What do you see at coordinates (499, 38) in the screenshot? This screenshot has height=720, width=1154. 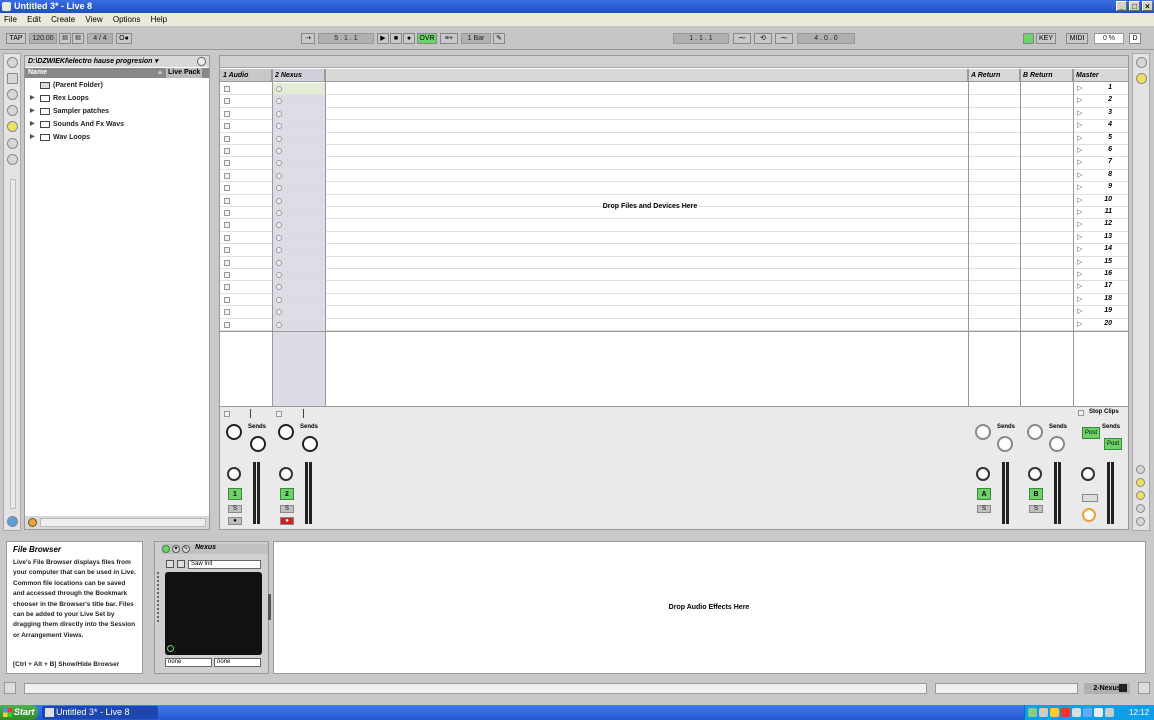 I see `draw-mode-icon: ✎` at bounding box center [499, 38].